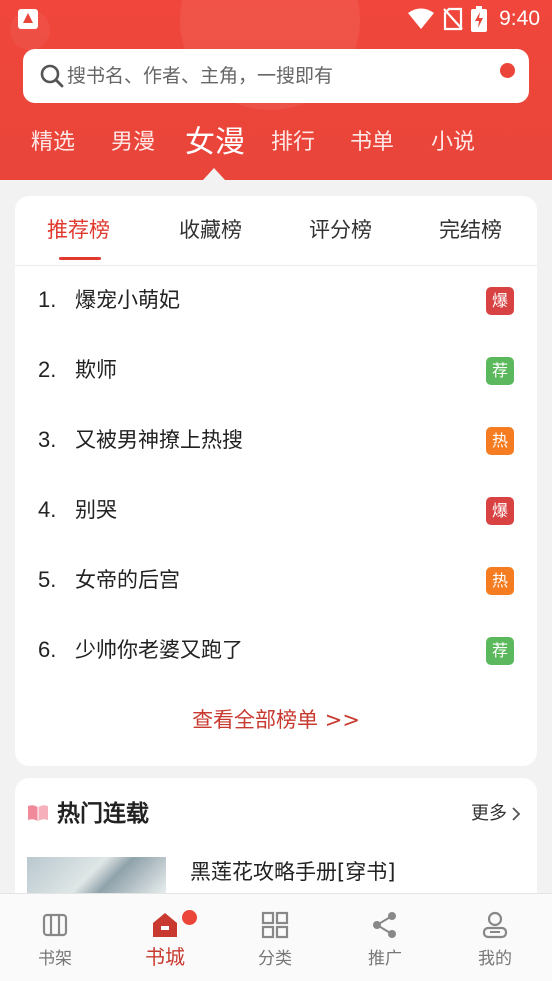 This screenshot has width=552, height=981. I want to click on nav-label: 书架, so click(55, 959).